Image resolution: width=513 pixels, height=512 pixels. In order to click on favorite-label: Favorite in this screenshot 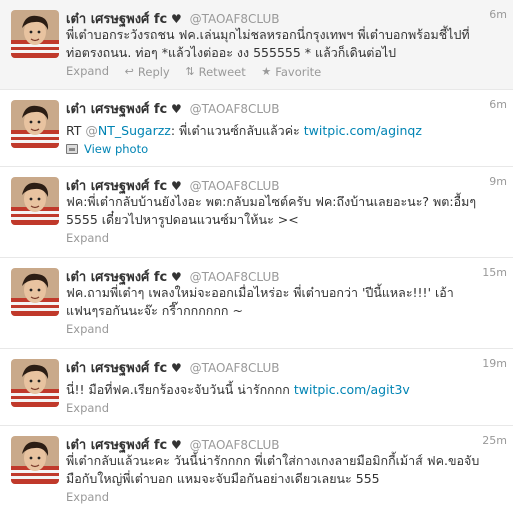, I will do `click(298, 71)`.